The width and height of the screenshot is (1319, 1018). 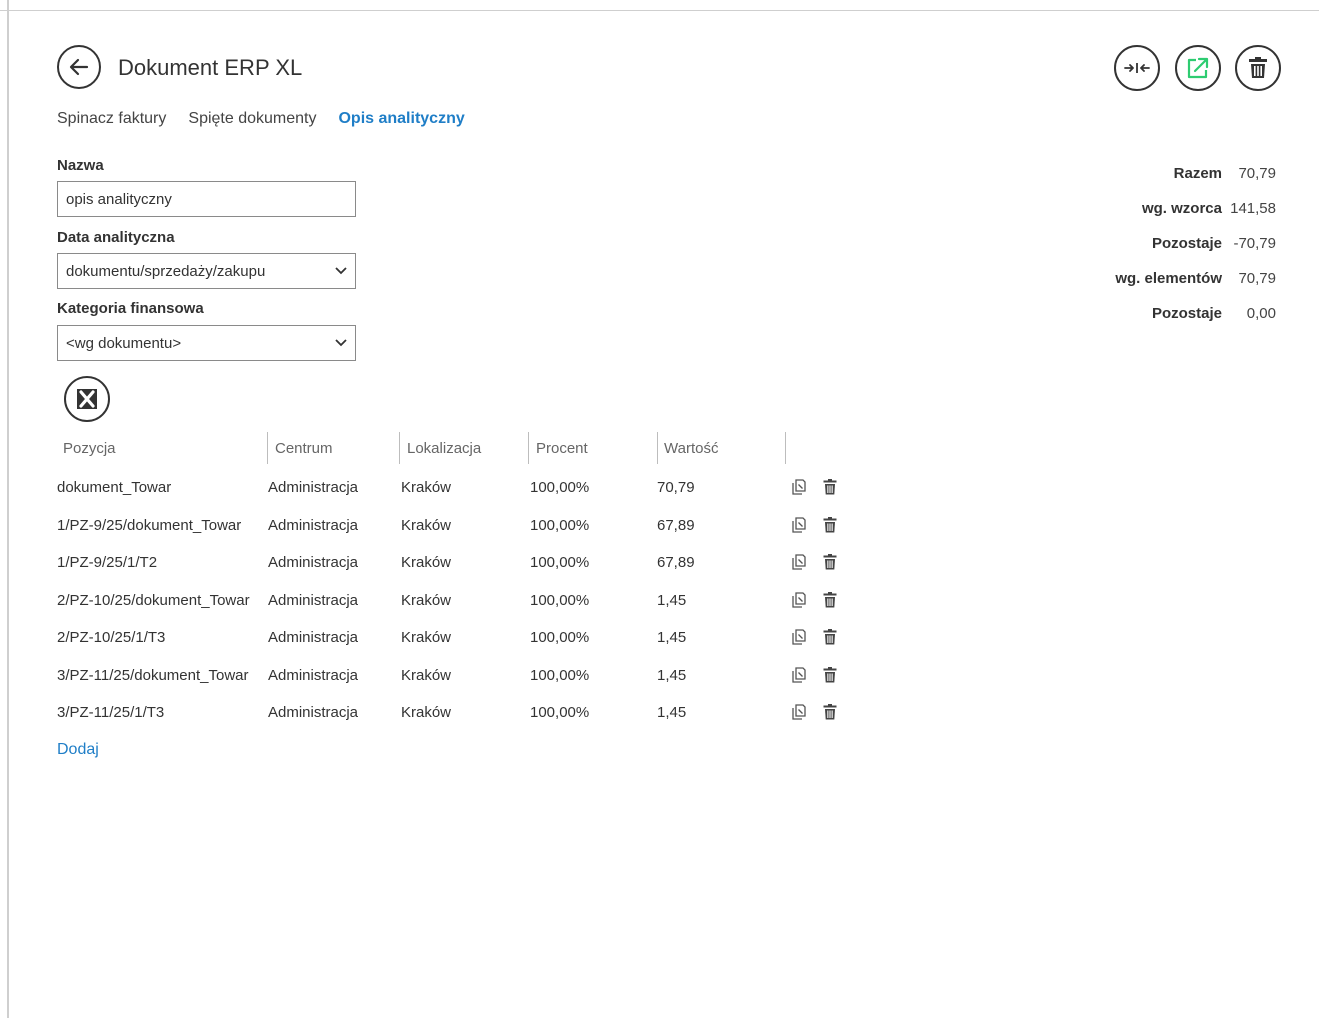 What do you see at coordinates (210, 67) in the screenshot?
I see `page-title: Dokument ERP XL` at bounding box center [210, 67].